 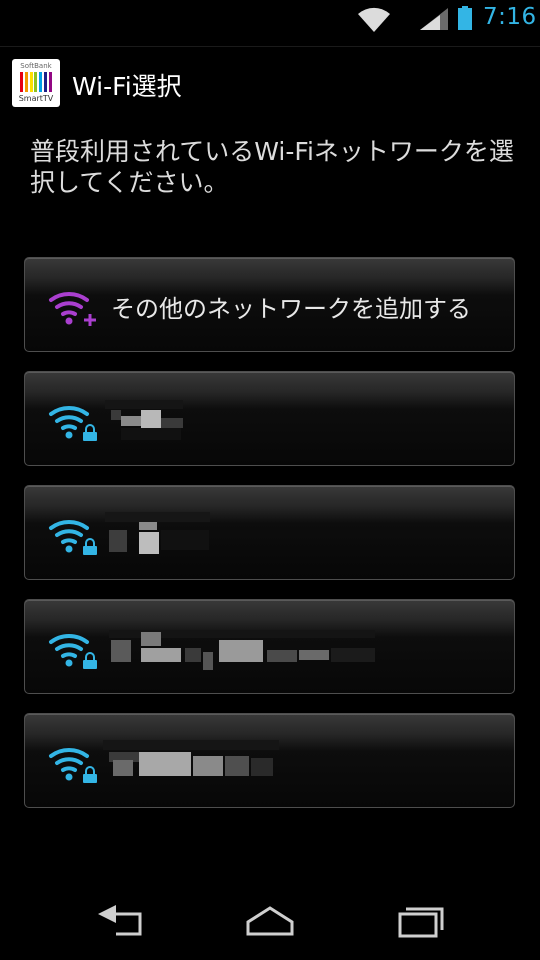 What do you see at coordinates (465, 18) in the screenshot?
I see `battery-icon` at bounding box center [465, 18].